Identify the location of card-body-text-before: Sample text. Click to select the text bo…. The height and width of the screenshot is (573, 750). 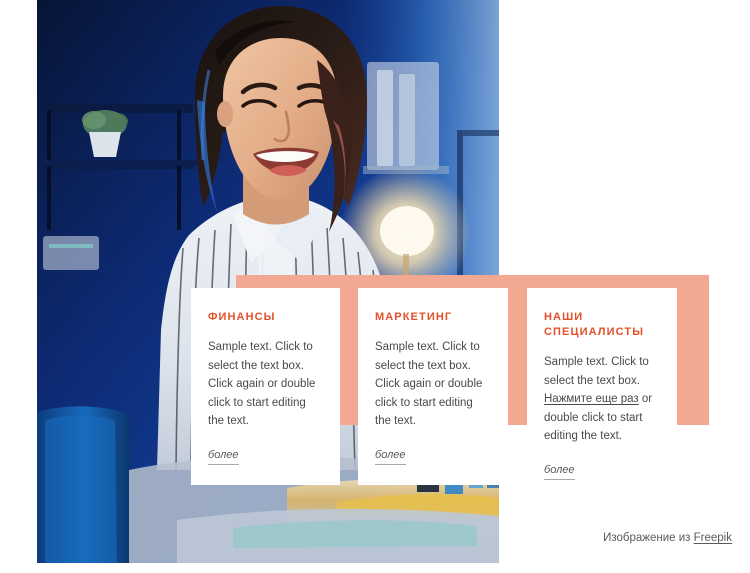
(596, 371).